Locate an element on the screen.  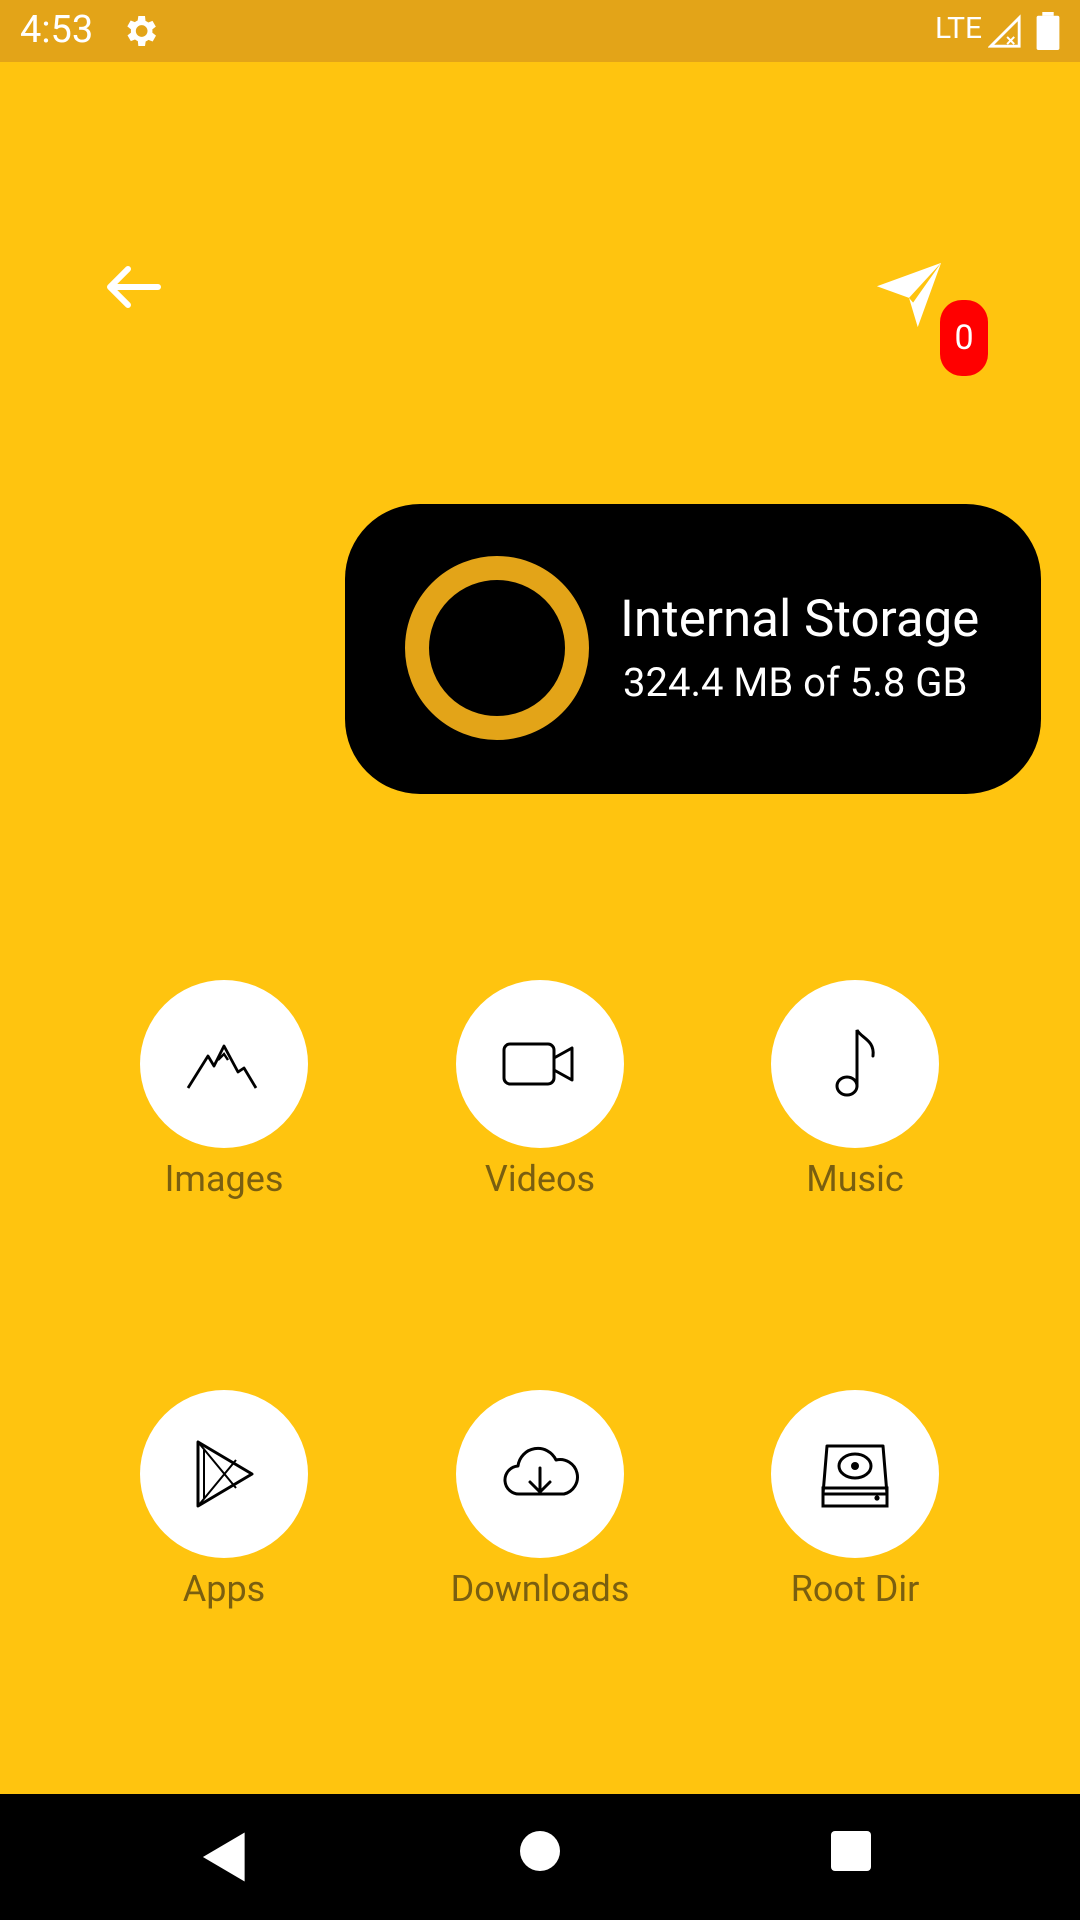
internal-storage-card: Internal Storage 324.4 MB of 5.8 GB is located at coordinates (693, 649).